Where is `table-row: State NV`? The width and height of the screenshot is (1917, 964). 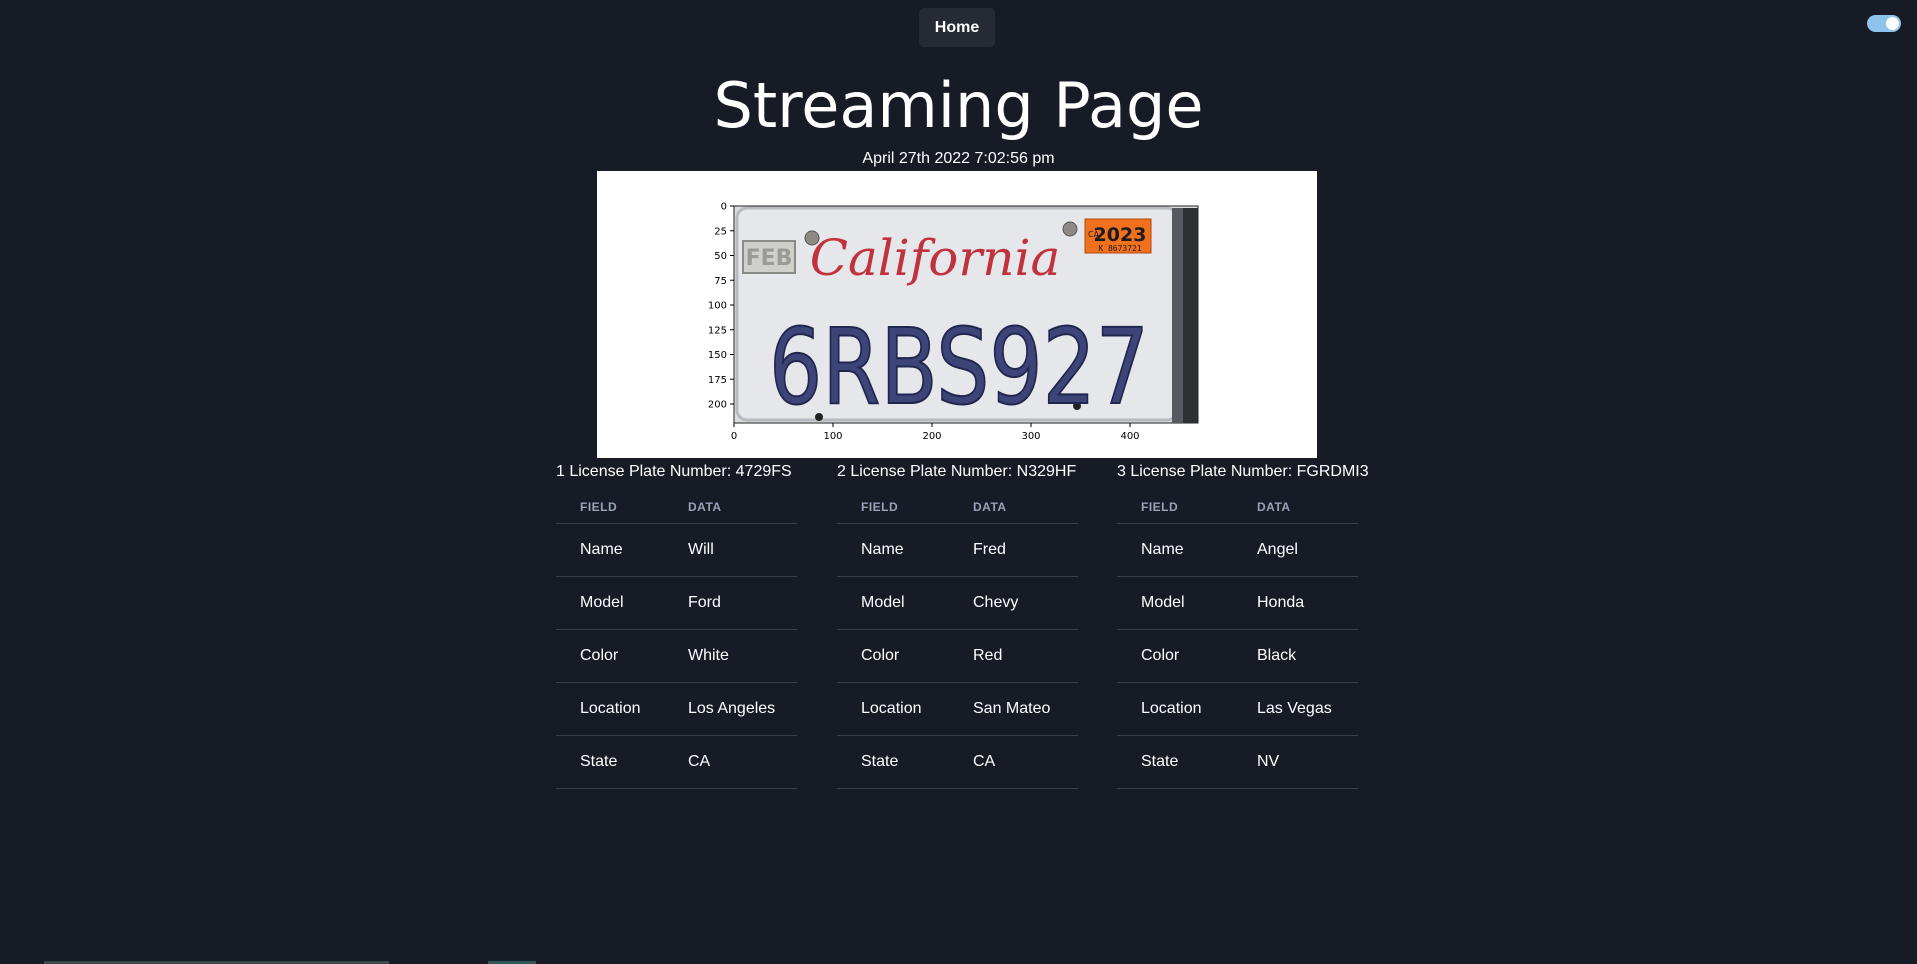
table-row: State NV is located at coordinates (1237, 762).